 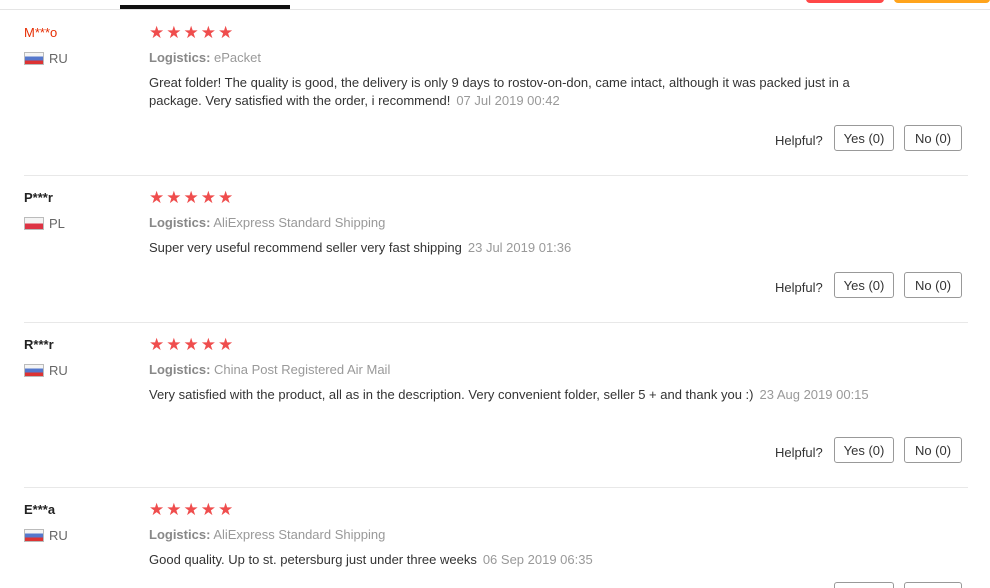 What do you see at coordinates (57, 223) in the screenshot?
I see `country-code: PL` at bounding box center [57, 223].